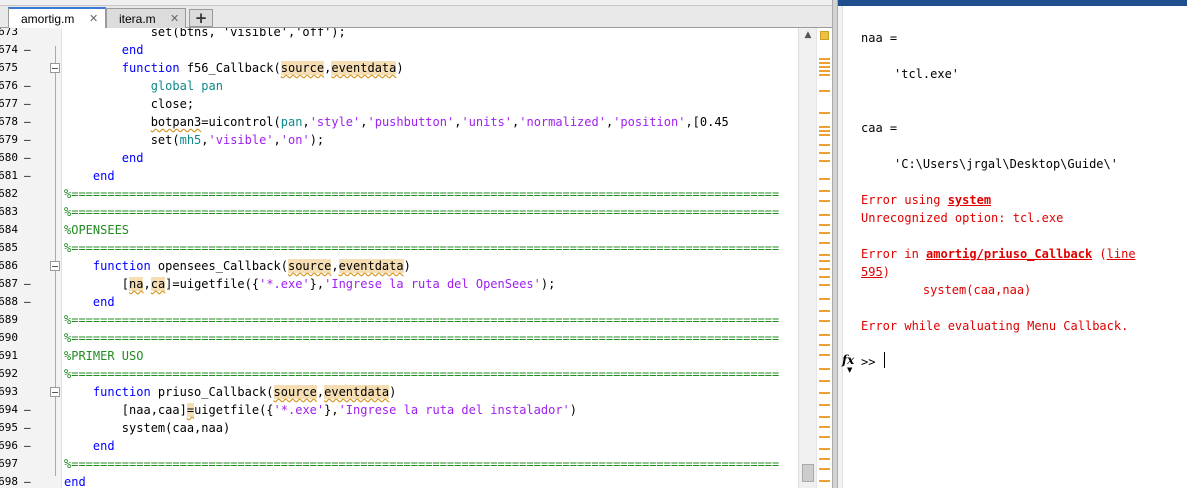  Describe the element at coordinates (400, 302) in the screenshot. I see `code-line: 688 — end` at that location.